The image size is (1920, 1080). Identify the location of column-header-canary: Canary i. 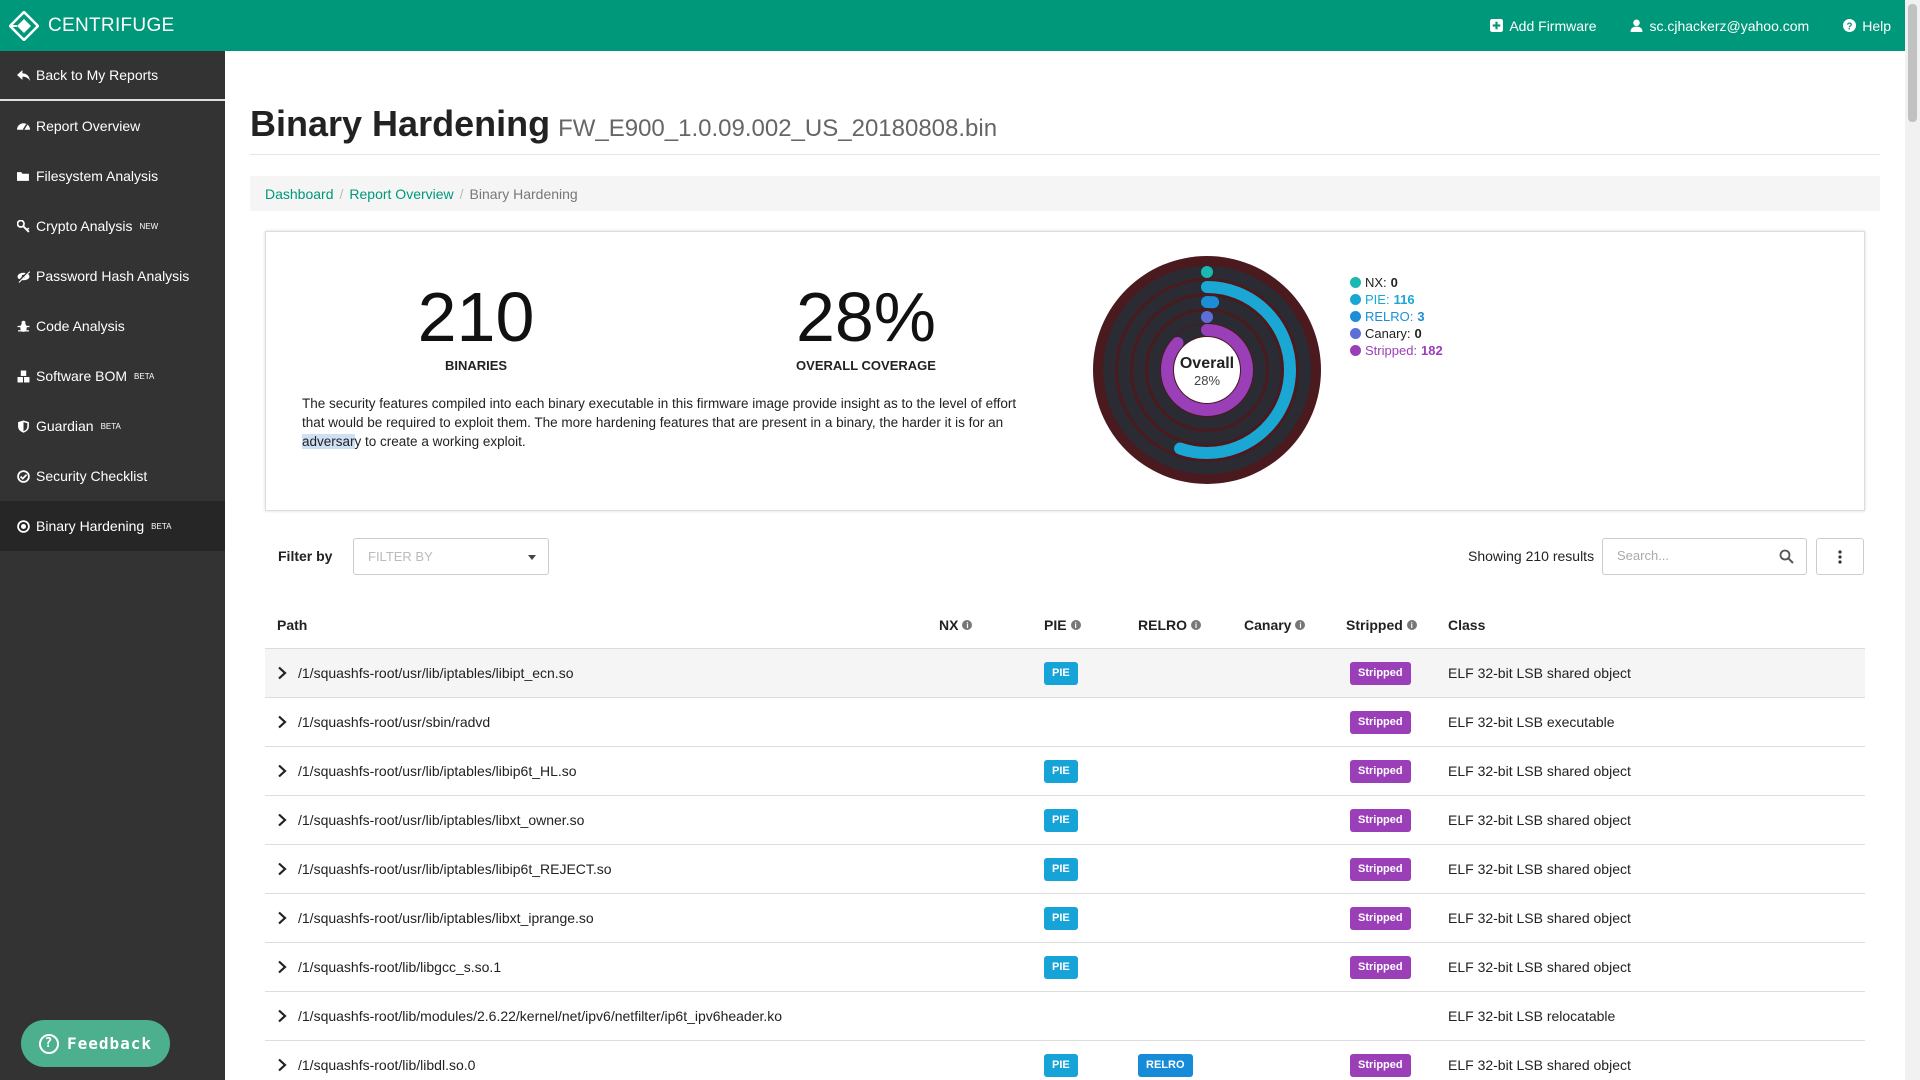
(1275, 625).